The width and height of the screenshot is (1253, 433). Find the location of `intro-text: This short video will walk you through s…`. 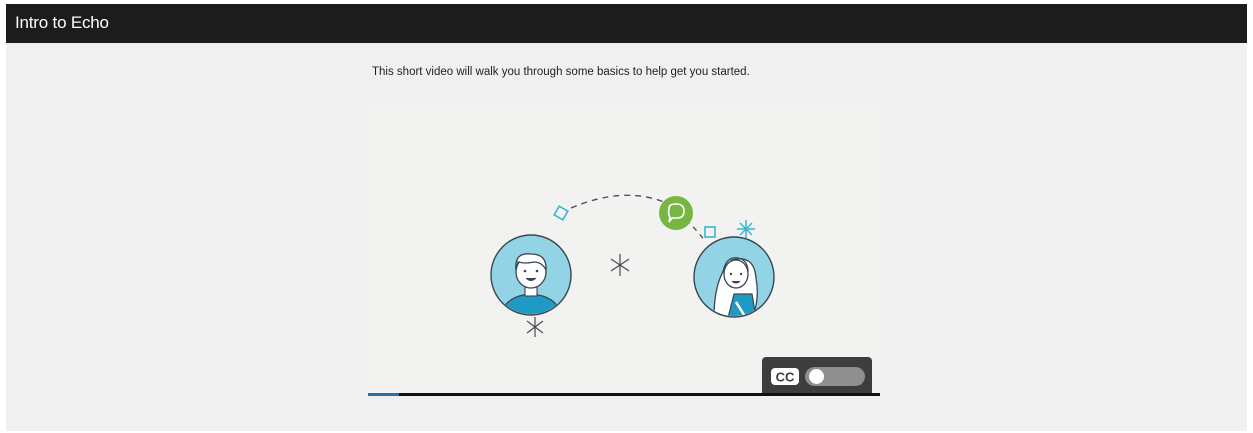

intro-text: This short video will walk you through s… is located at coordinates (561, 72).